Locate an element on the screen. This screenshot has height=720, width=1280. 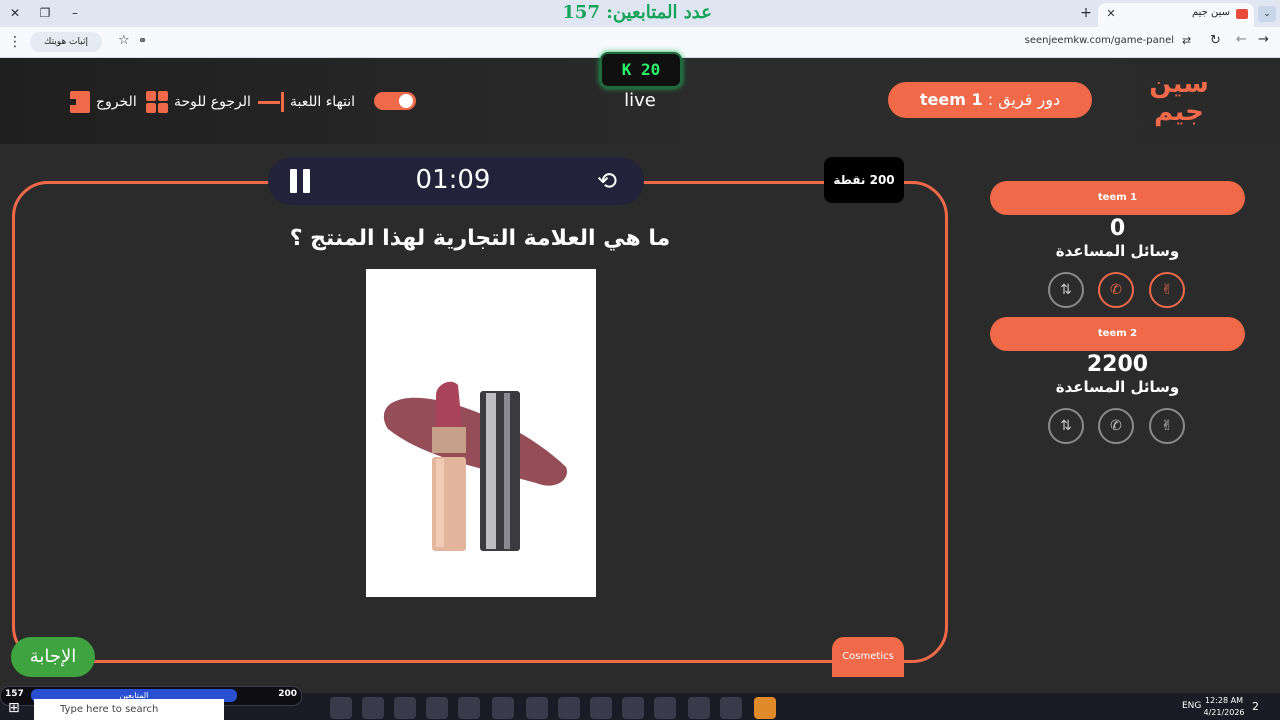
back-to-board-button: الرجوع للوحة is located at coordinates (198, 102).